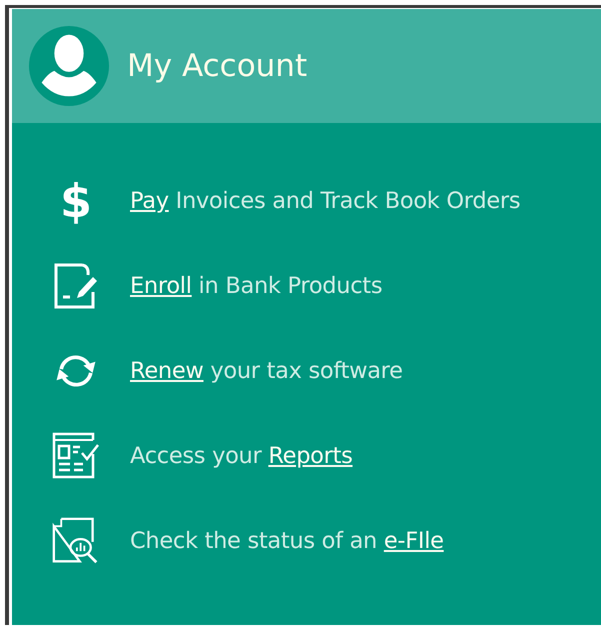 This screenshot has height=629, width=601. Describe the element at coordinates (167, 371) in the screenshot. I see `link: Renew` at that location.